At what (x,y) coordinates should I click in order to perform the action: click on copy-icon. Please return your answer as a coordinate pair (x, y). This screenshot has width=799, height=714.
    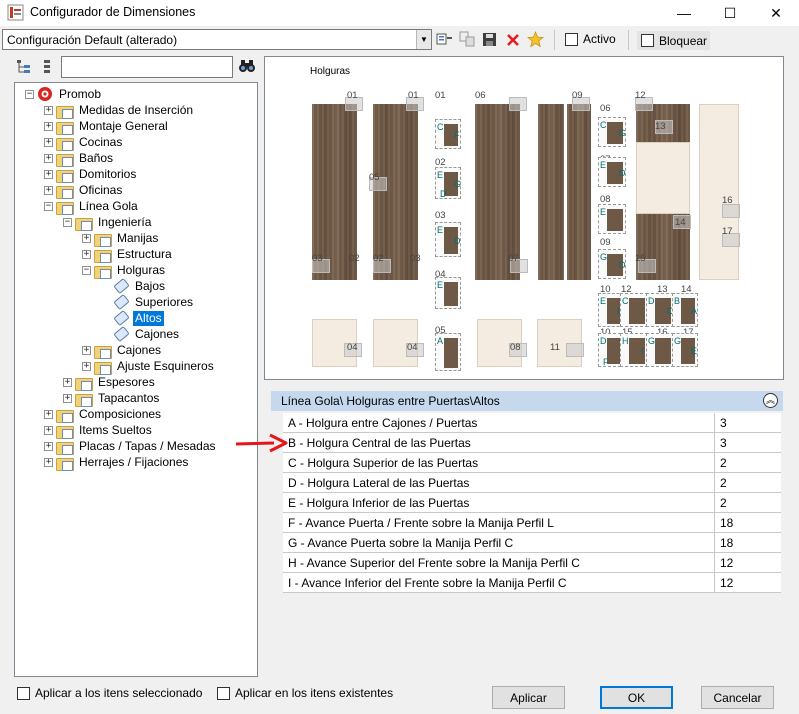
    Looking at the image, I should click on (467, 39).